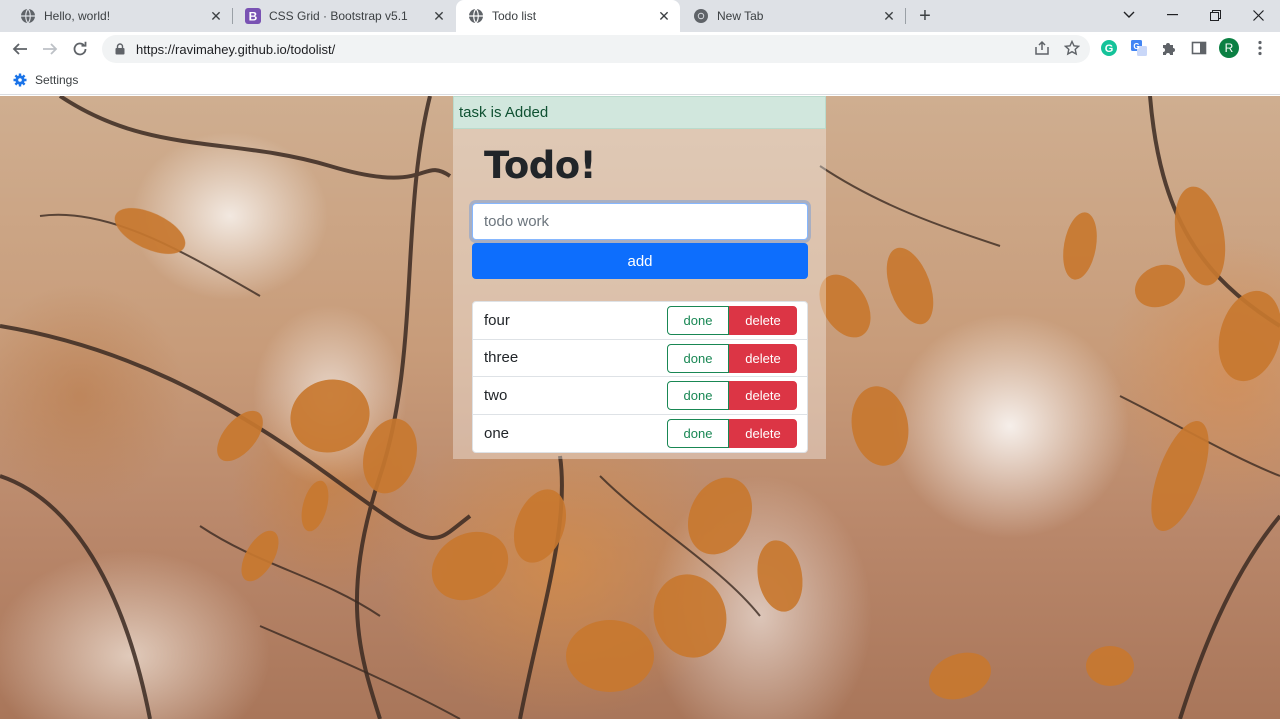  I want to click on profile-initial: R, so click(1229, 48).